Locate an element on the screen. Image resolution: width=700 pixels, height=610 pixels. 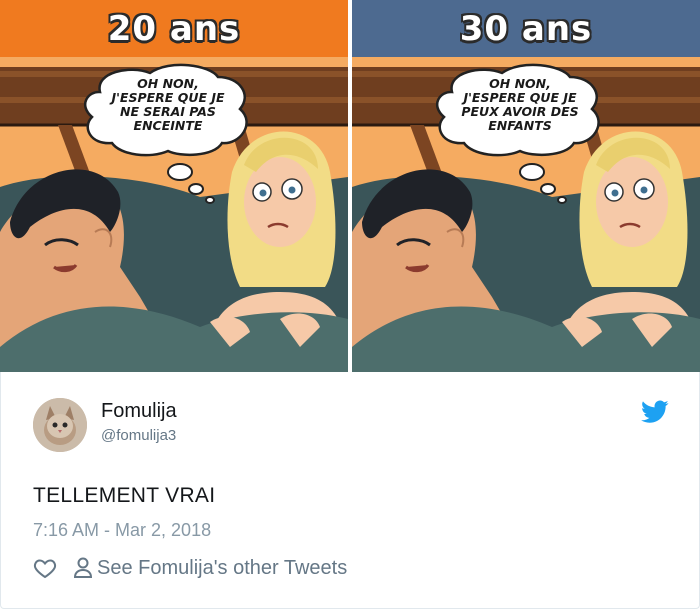
age-label-20: 20 ans is located at coordinates (174, 28).